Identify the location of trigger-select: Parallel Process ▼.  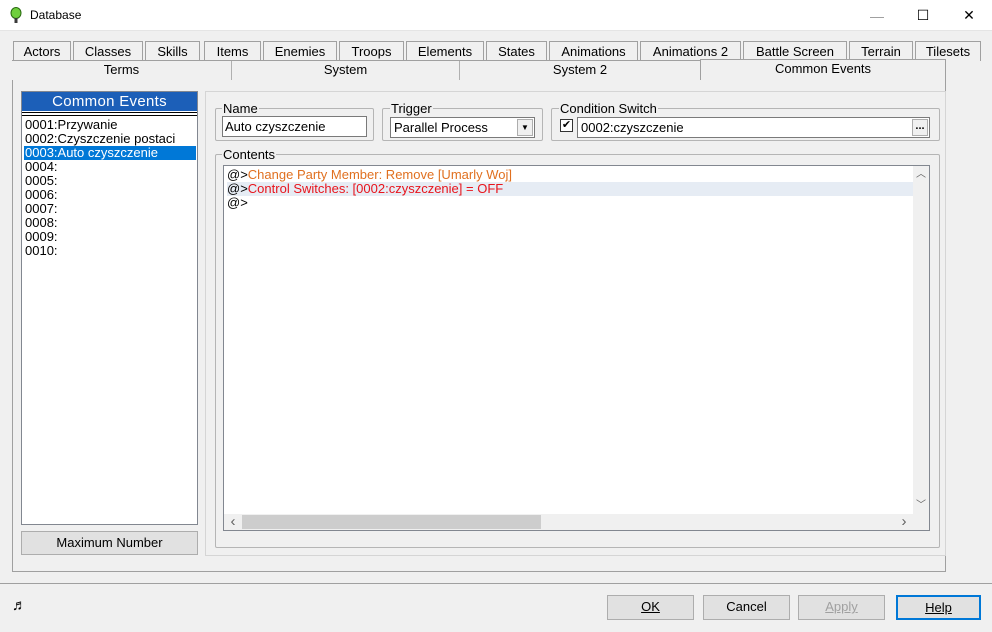
(462, 127).